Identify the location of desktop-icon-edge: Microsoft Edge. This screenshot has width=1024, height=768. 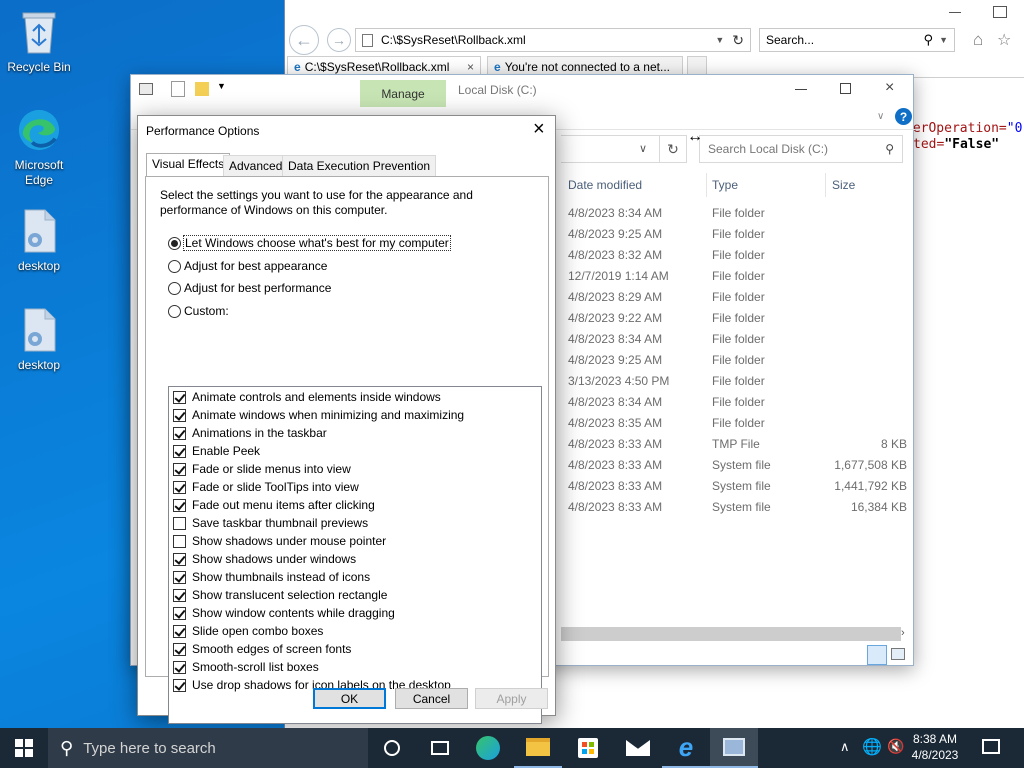
(39, 147).